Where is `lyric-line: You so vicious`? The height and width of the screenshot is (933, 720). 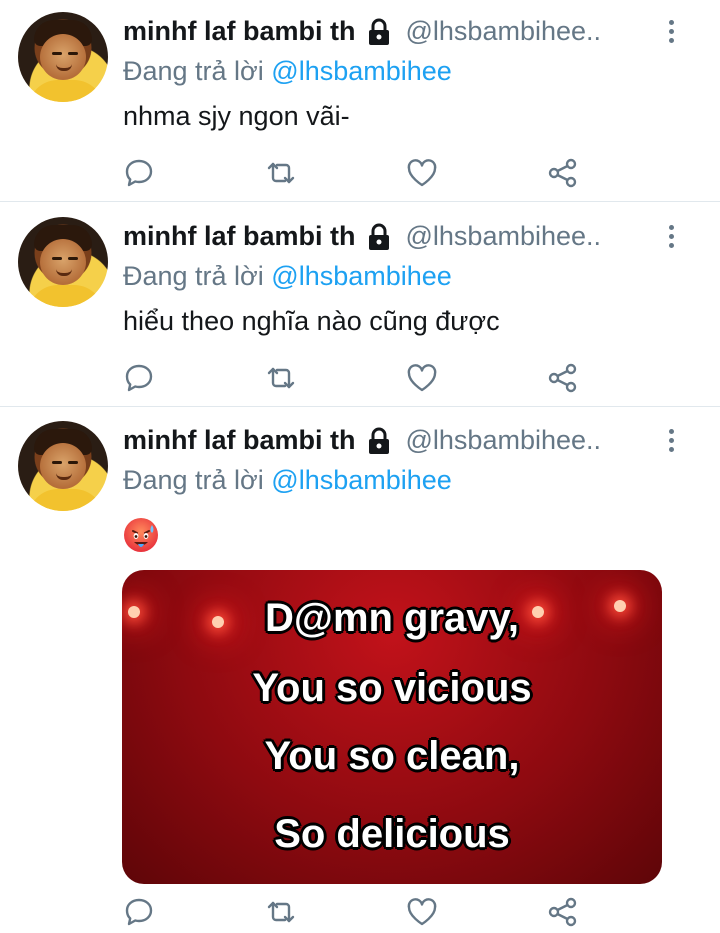
lyric-line: You so vicious is located at coordinates (392, 688).